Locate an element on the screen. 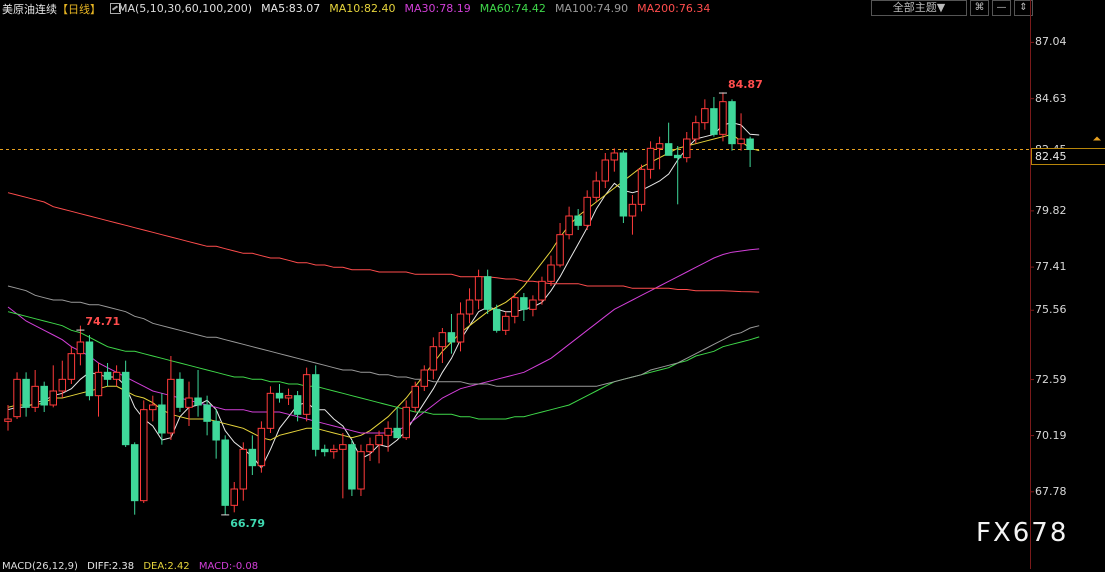  y-tick-label: 67.78 is located at coordinates (1051, 491).